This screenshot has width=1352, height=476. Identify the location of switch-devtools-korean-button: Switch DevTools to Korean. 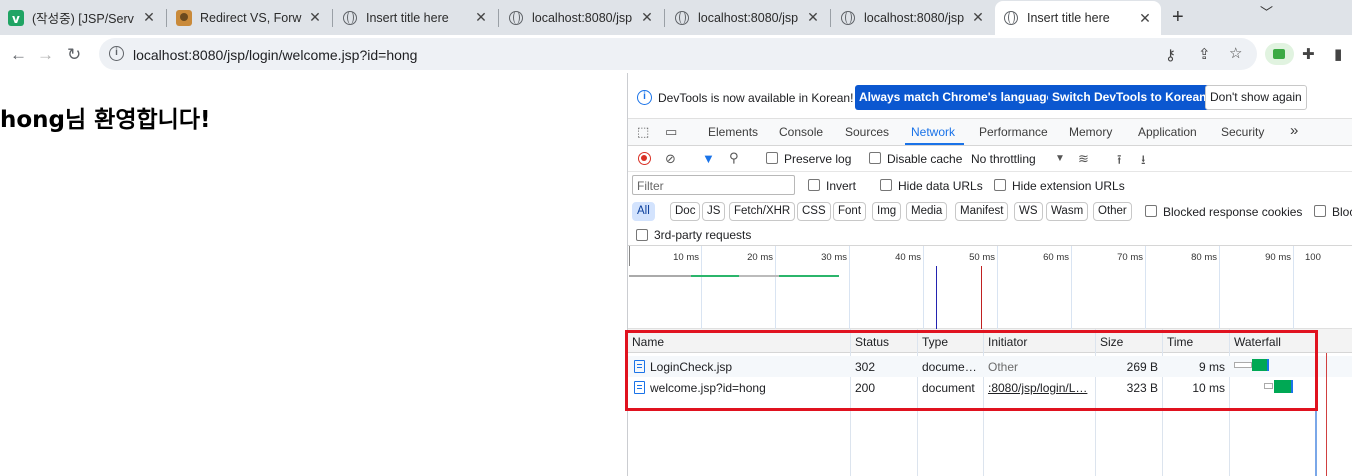
(1129, 97).